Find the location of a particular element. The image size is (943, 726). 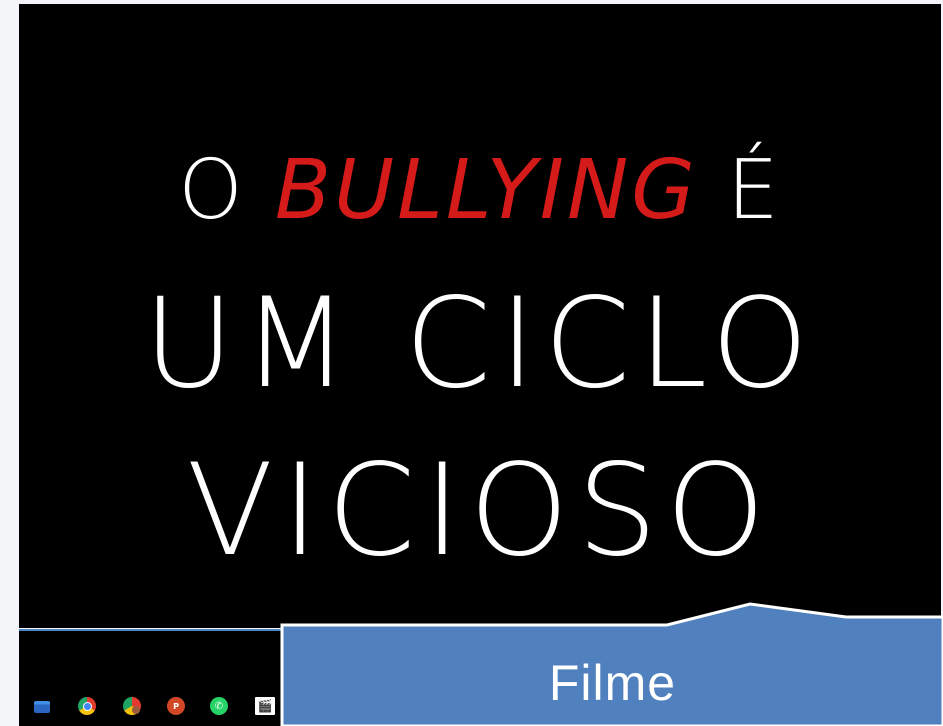

headline-line-3: VICIOSO is located at coordinates (480, 510).